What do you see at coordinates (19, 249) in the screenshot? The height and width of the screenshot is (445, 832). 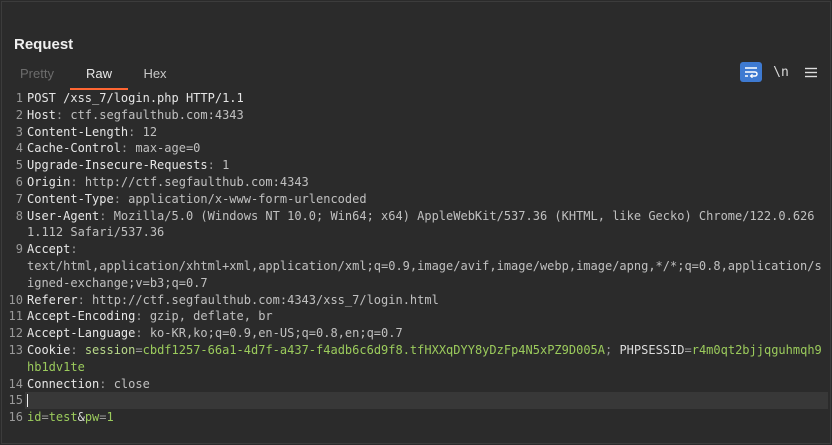 I see `line-number: 9` at bounding box center [19, 249].